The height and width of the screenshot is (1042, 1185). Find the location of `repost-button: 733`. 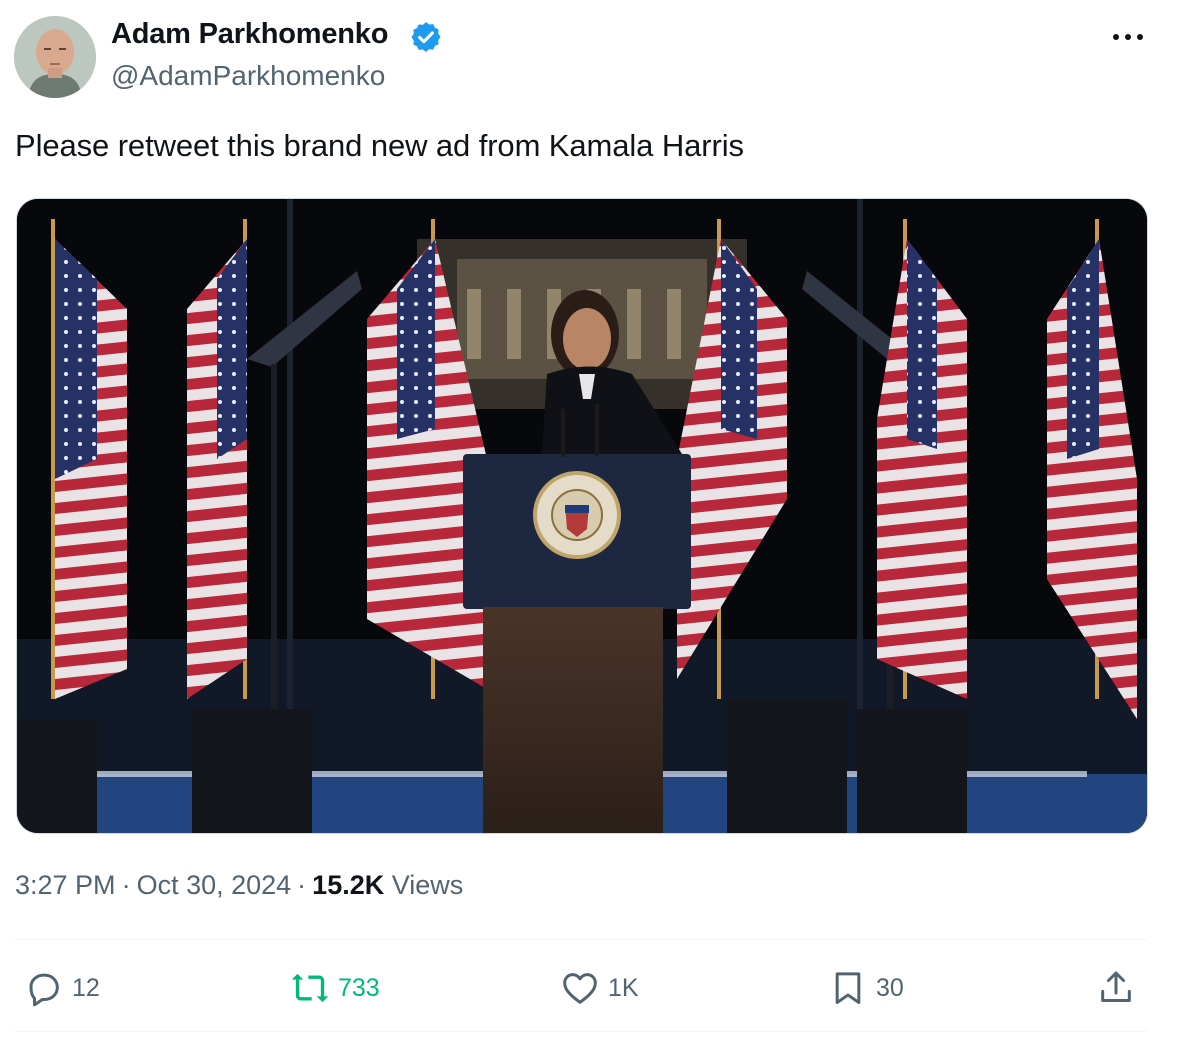

repost-button: 733 is located at coordinates (335, 988).